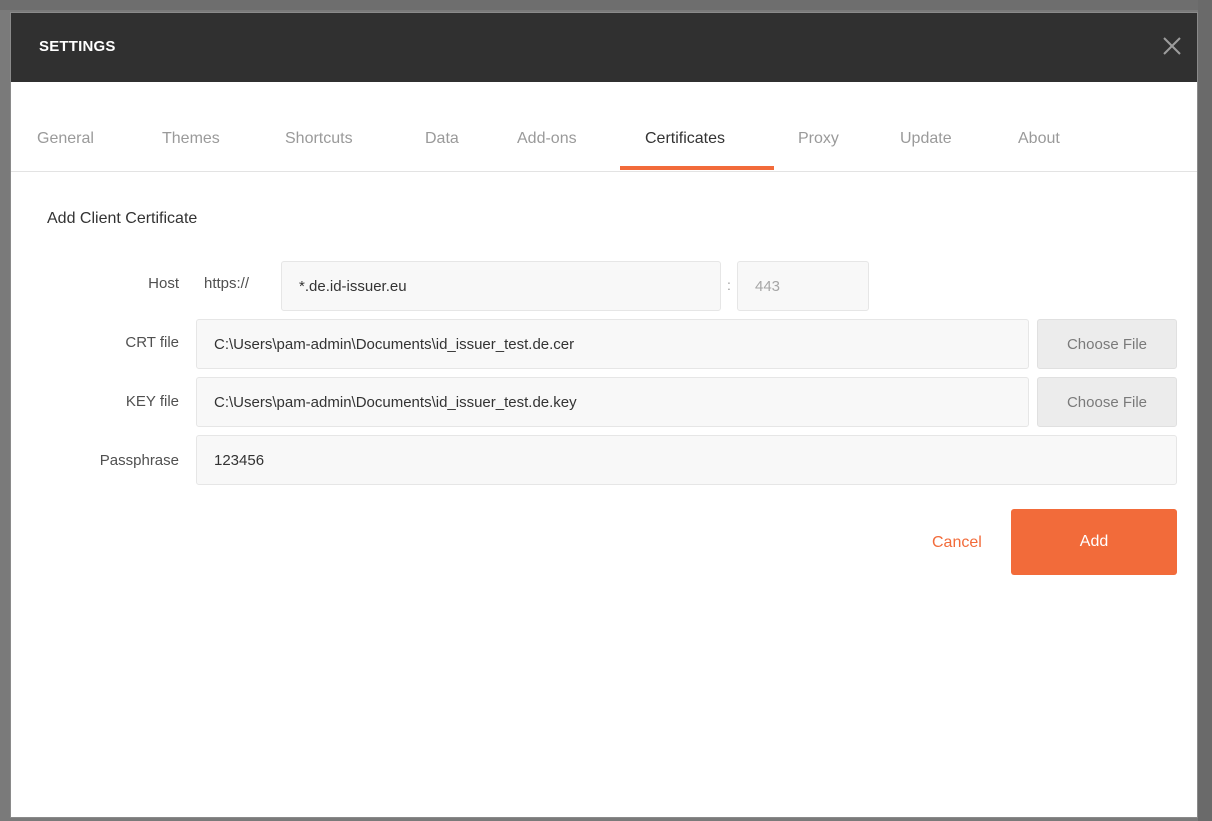 Image resolution: width=1212 pixels, height=821 pixels. I want to click on add-button: Add, so click(1094, 542).